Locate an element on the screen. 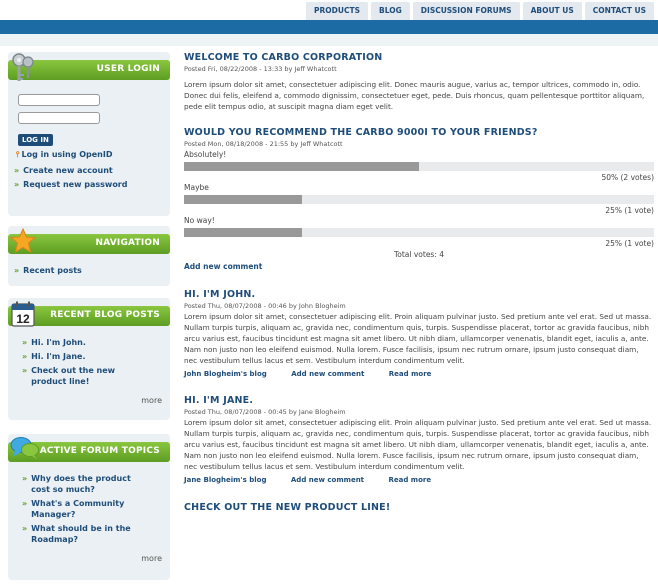  header-subband is located at coordinates (329, 40).